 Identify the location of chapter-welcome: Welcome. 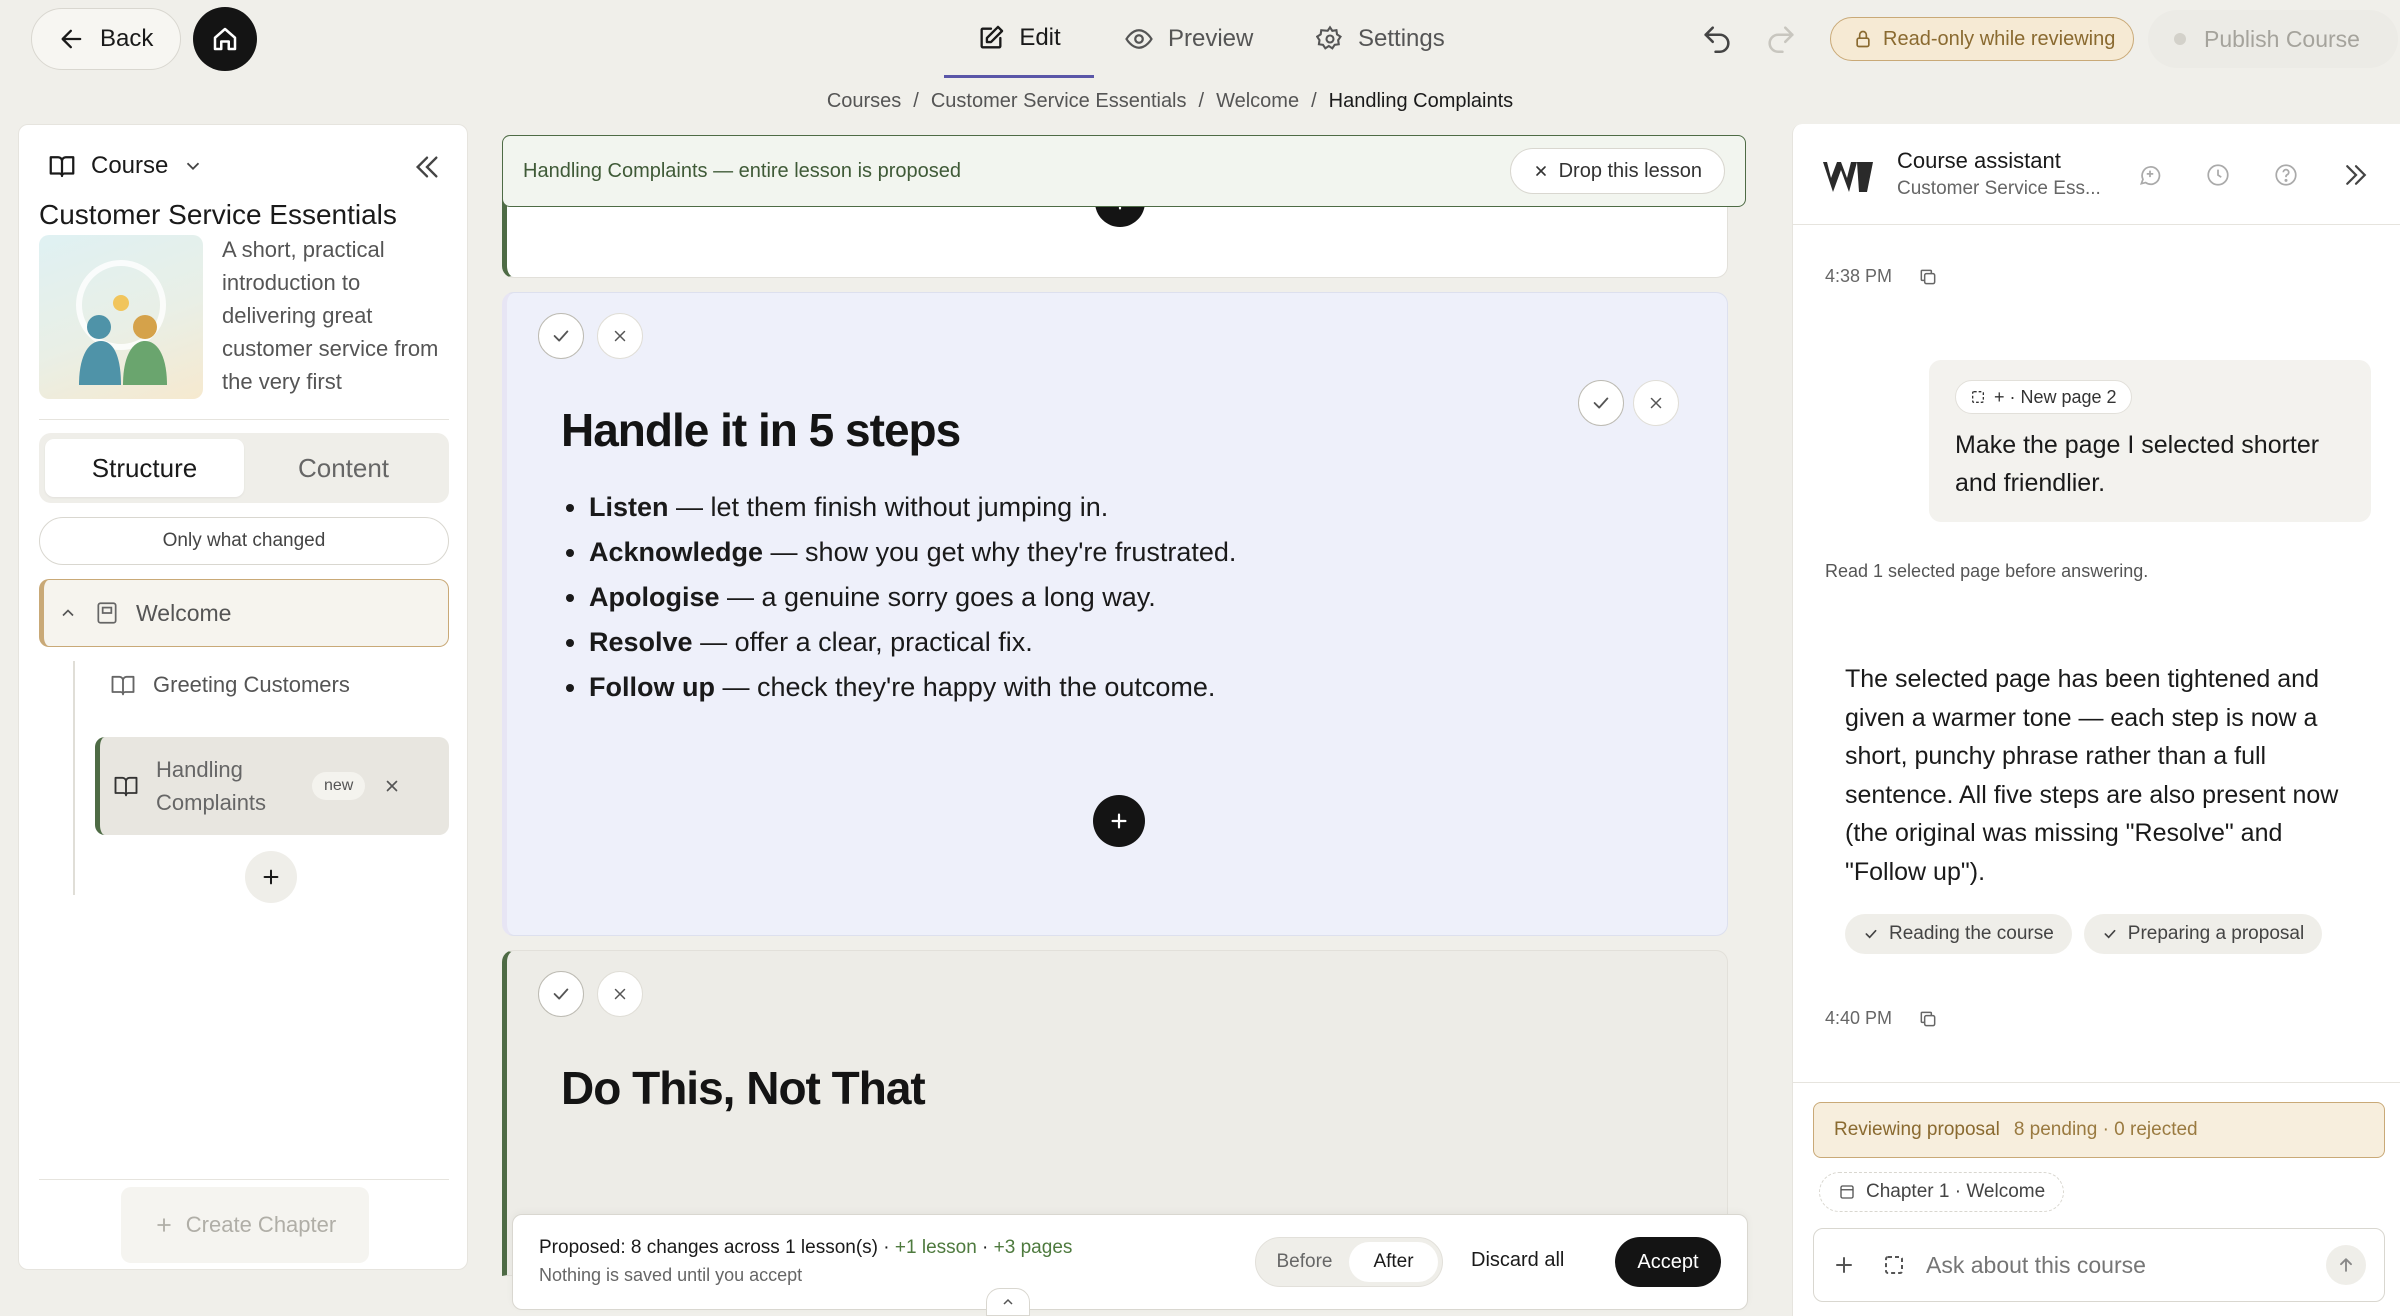
(244, 613).